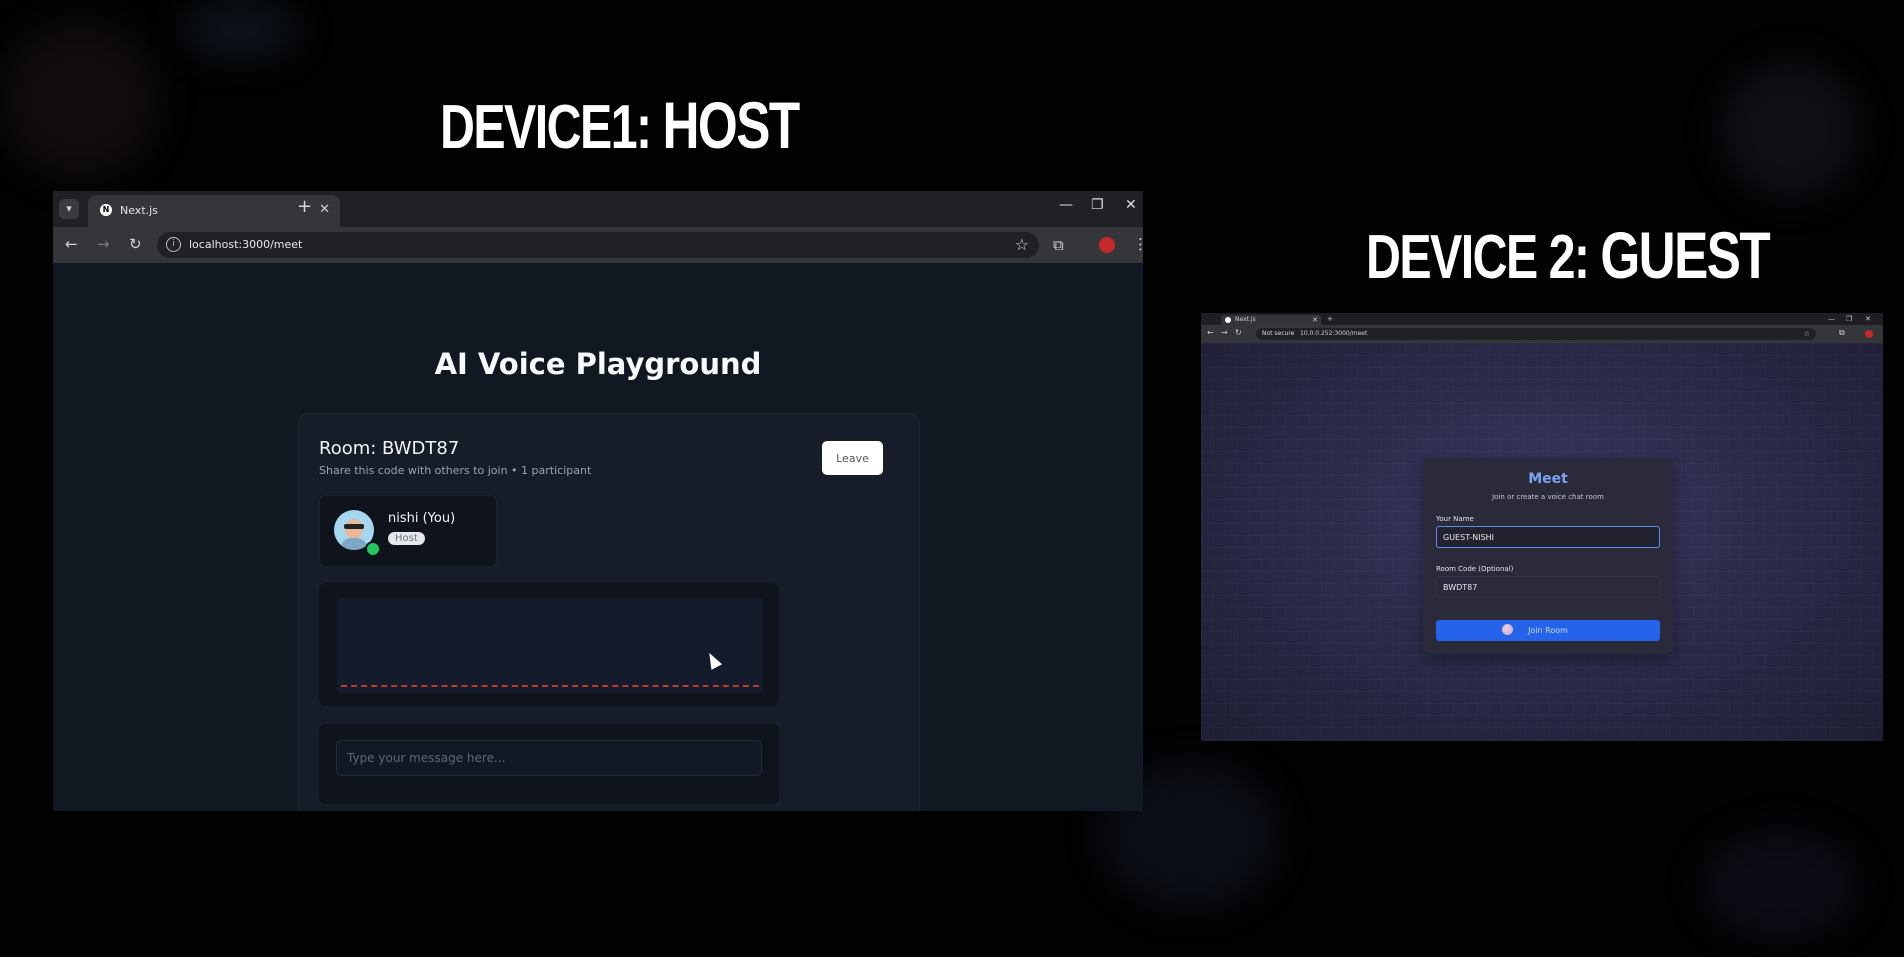  Describe the element at coordinates (731, 125) in the screenshot. I see `device1-role: HOST` at that location.